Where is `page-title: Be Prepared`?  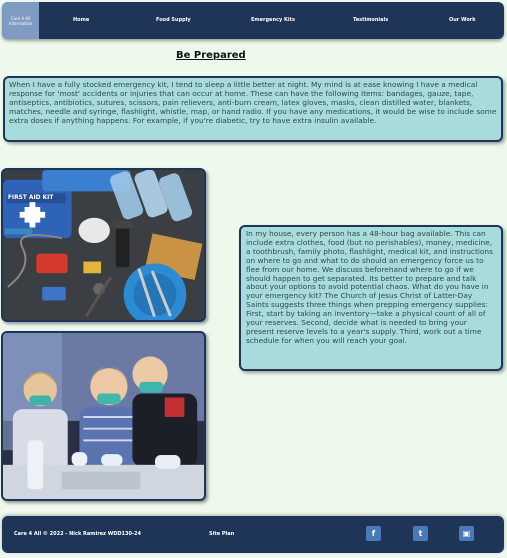
page-title: Be Prepared is located at coordinates (211, 55).